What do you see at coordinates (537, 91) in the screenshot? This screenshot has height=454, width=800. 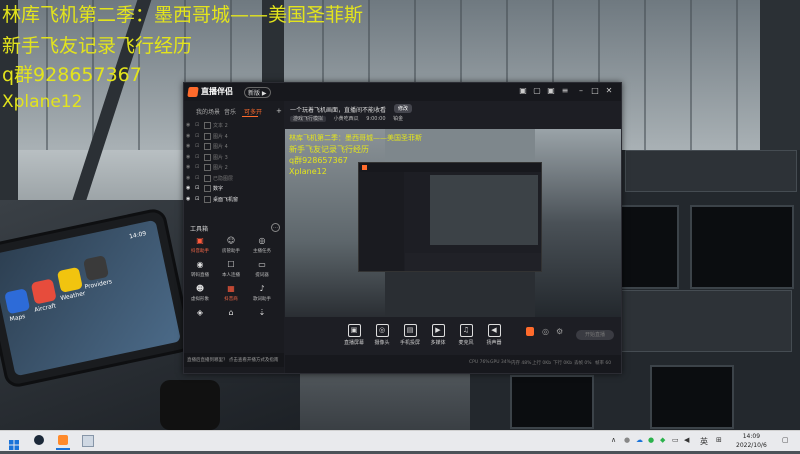 I see `message-icon: ▢` at bounding box center [537, 91].